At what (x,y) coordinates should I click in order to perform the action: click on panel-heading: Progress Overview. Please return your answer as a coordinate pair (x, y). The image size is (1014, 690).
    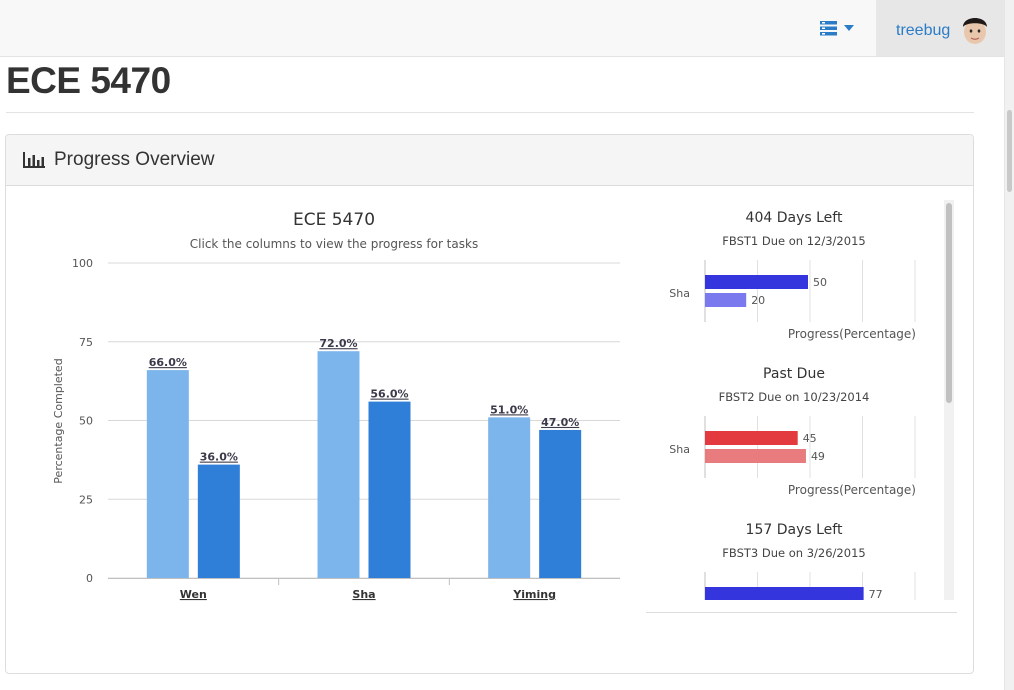
    Looking at the image, I should click on (489, 160).